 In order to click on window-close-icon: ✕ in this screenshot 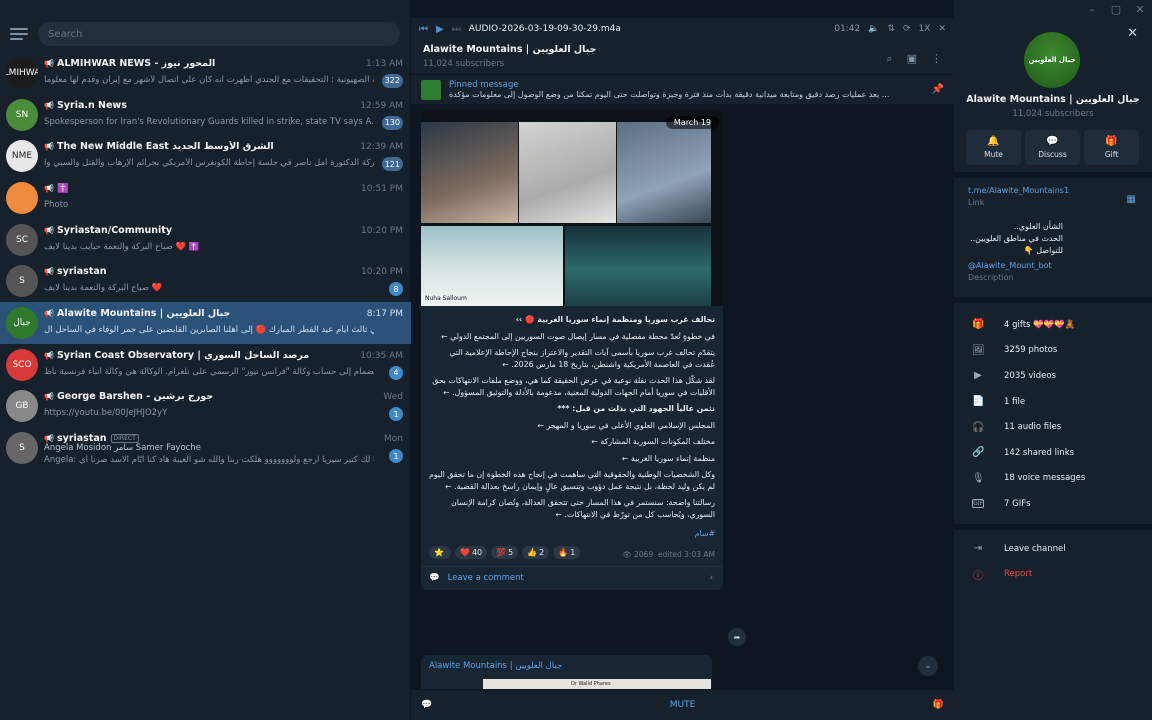, I will do `click(1140, 9)`.